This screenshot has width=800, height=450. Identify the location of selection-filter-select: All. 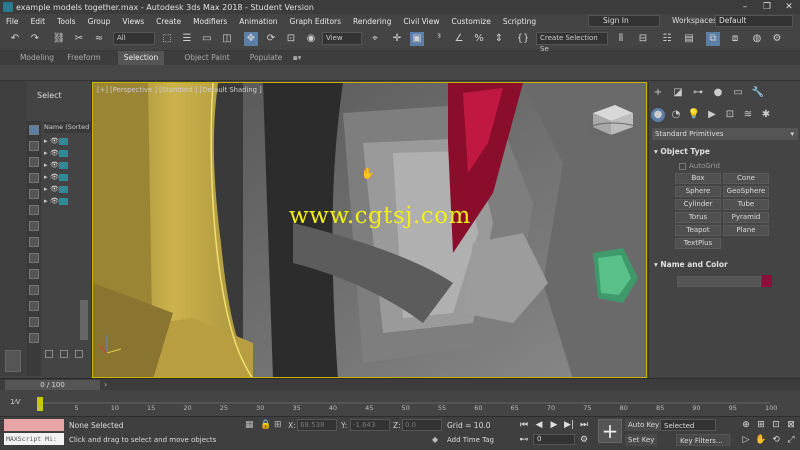
(134, 38).